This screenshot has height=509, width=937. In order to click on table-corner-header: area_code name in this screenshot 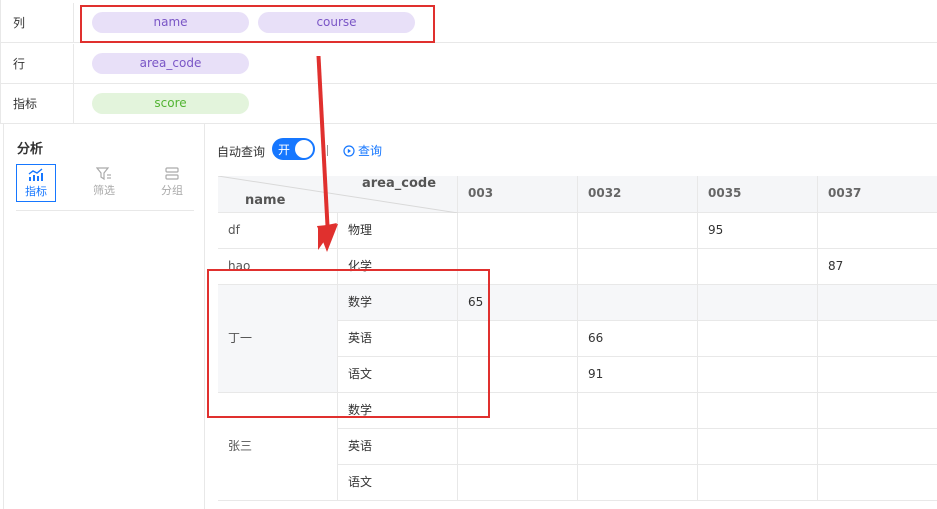, I will do `click(338, 194)`.